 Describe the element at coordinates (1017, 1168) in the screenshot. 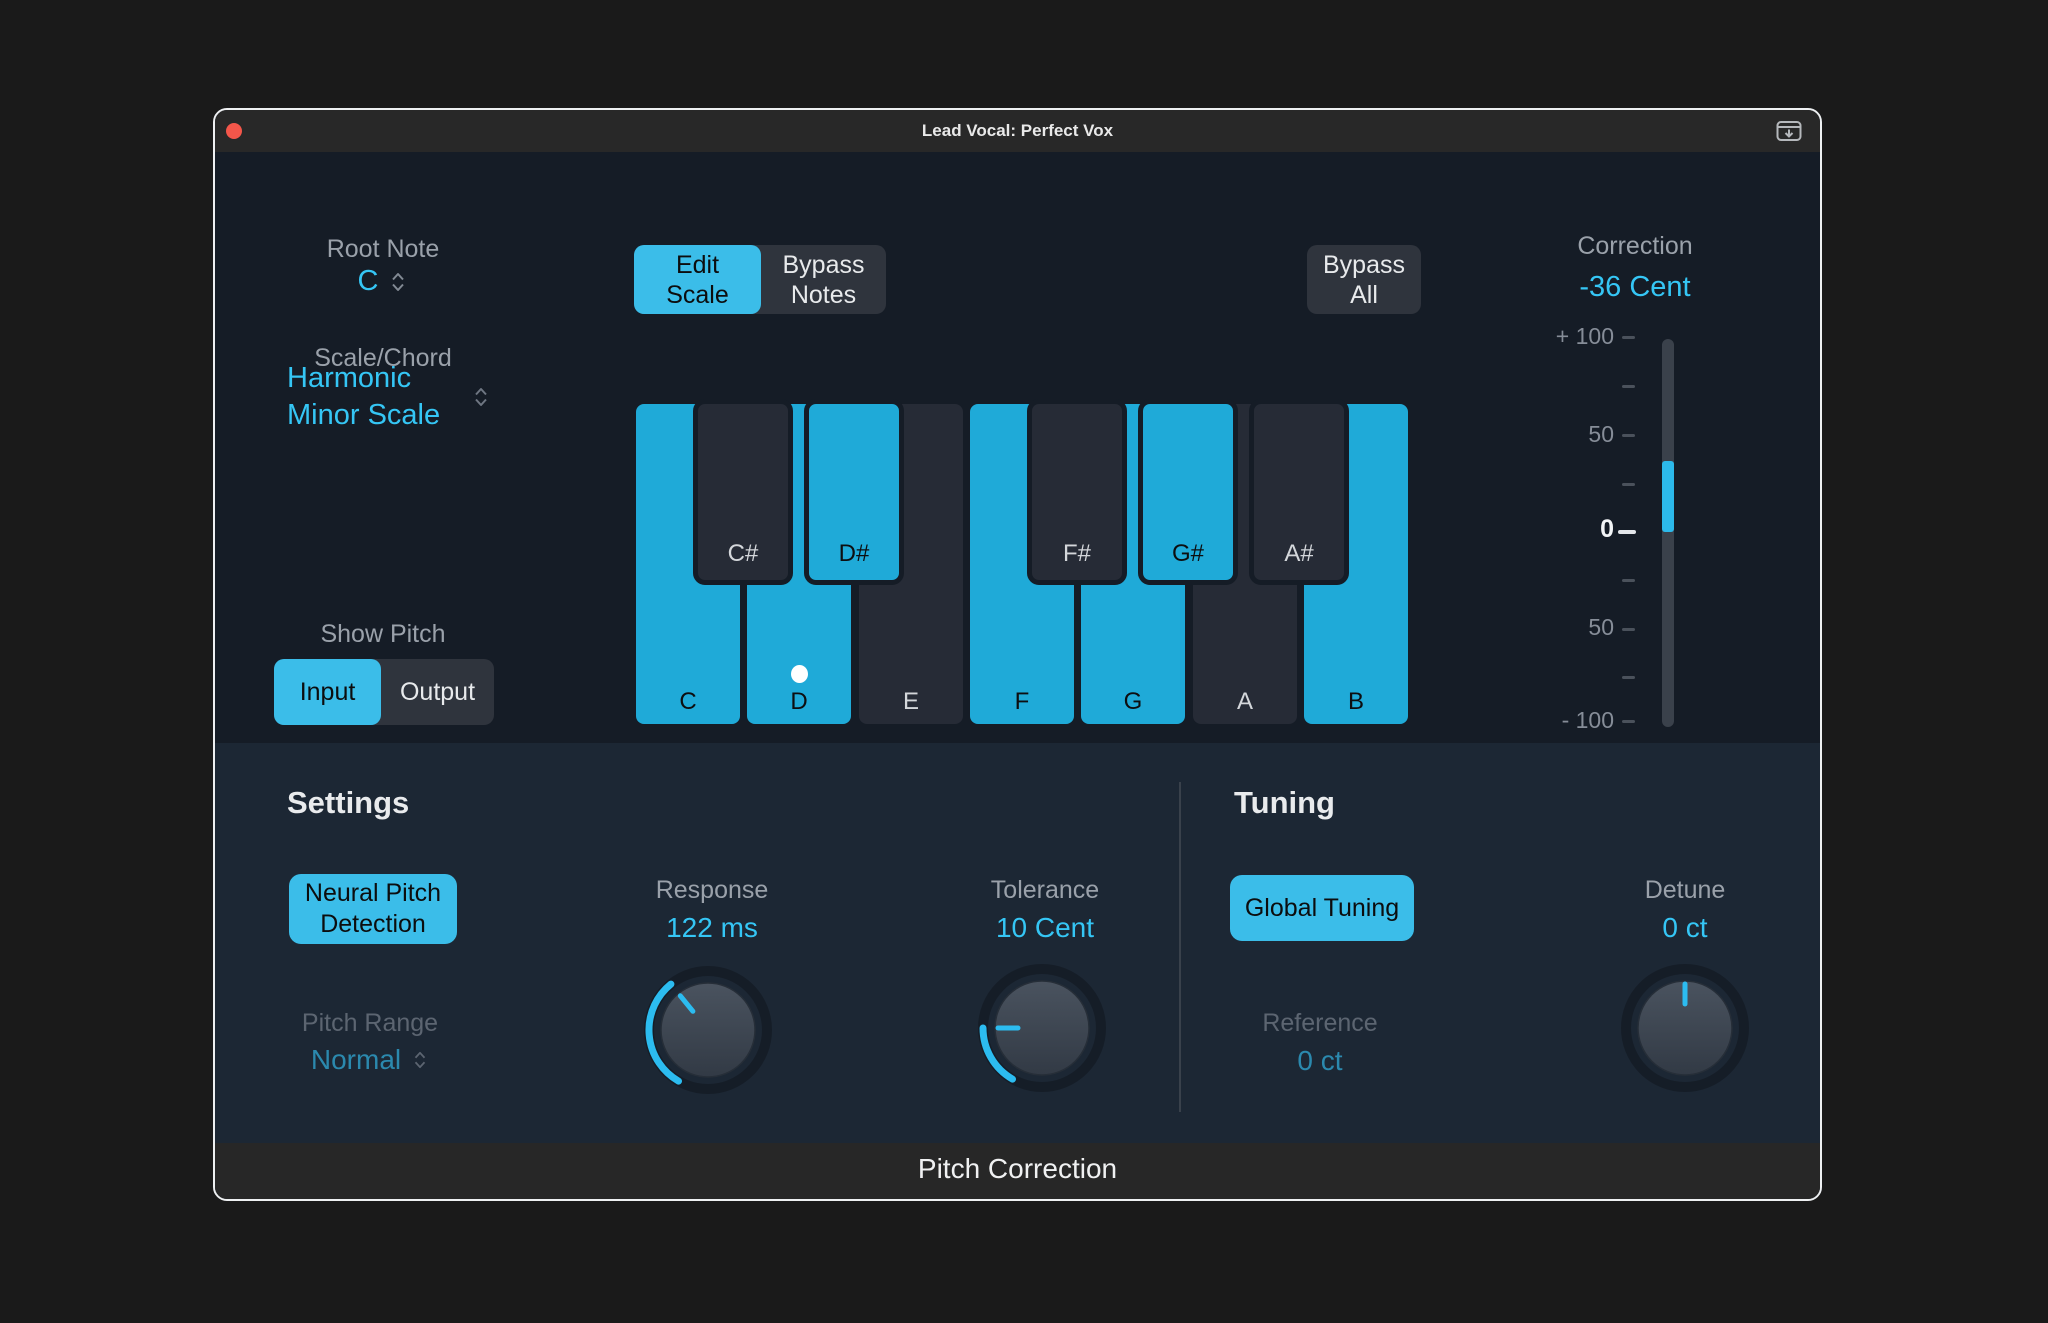

I see `plugin-name-label: Pitch Correction` at that location.